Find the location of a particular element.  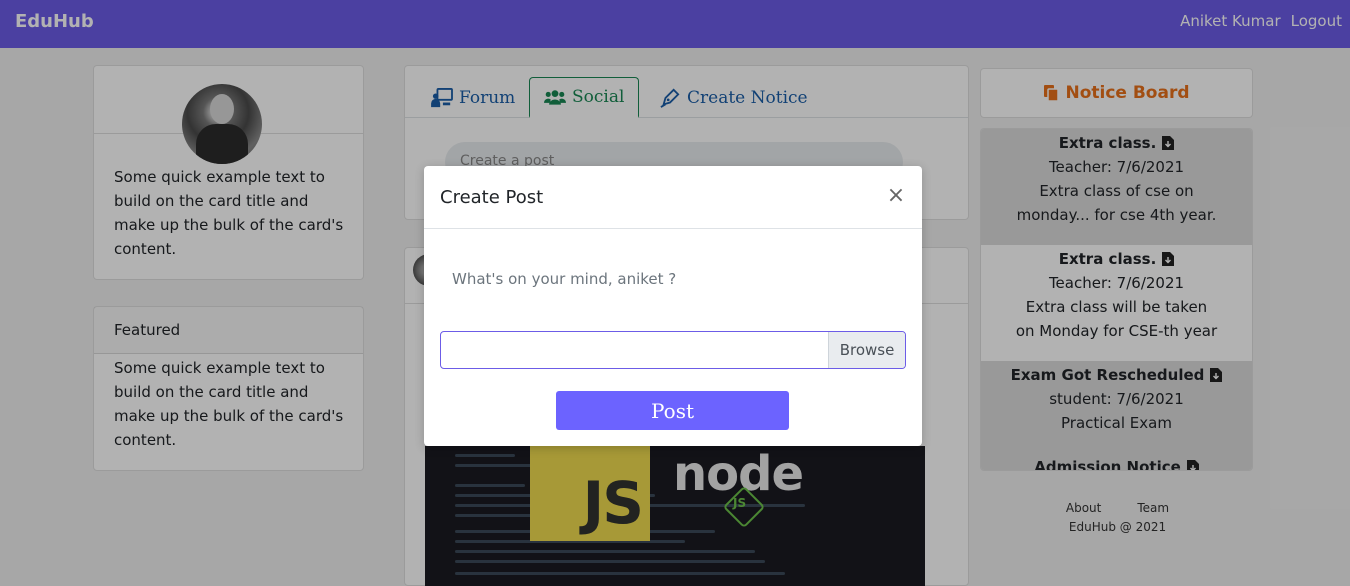

modal-title: Create Post is located at coordinates (492, 197).